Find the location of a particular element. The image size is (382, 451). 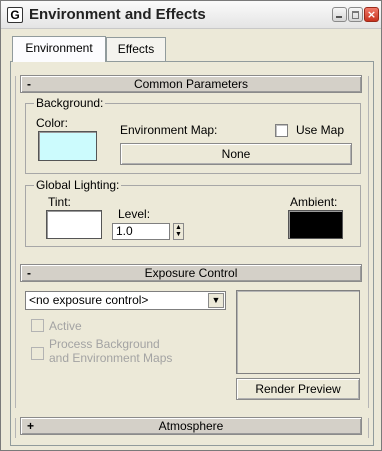

maximize-button is located at coordinates (355, 14).